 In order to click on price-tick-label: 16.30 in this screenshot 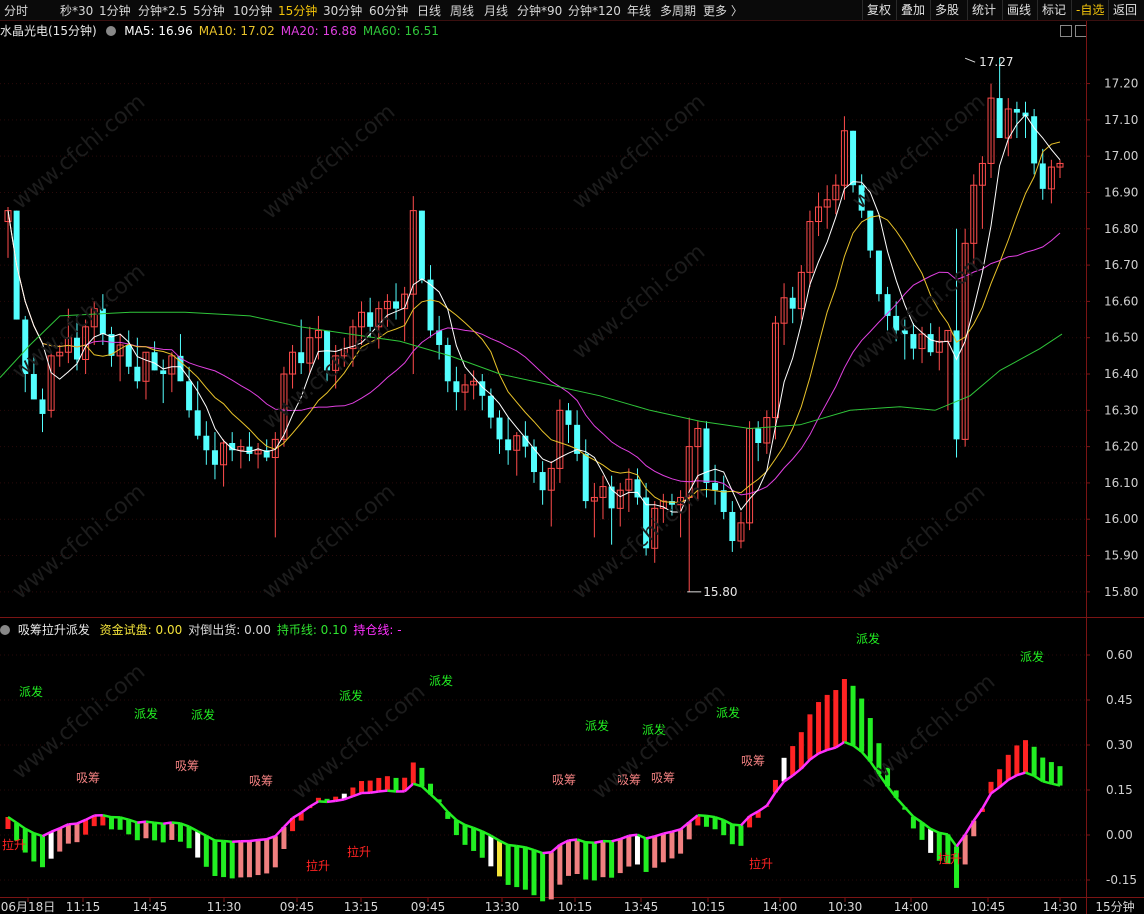, I will do `click(1121, 410)`.